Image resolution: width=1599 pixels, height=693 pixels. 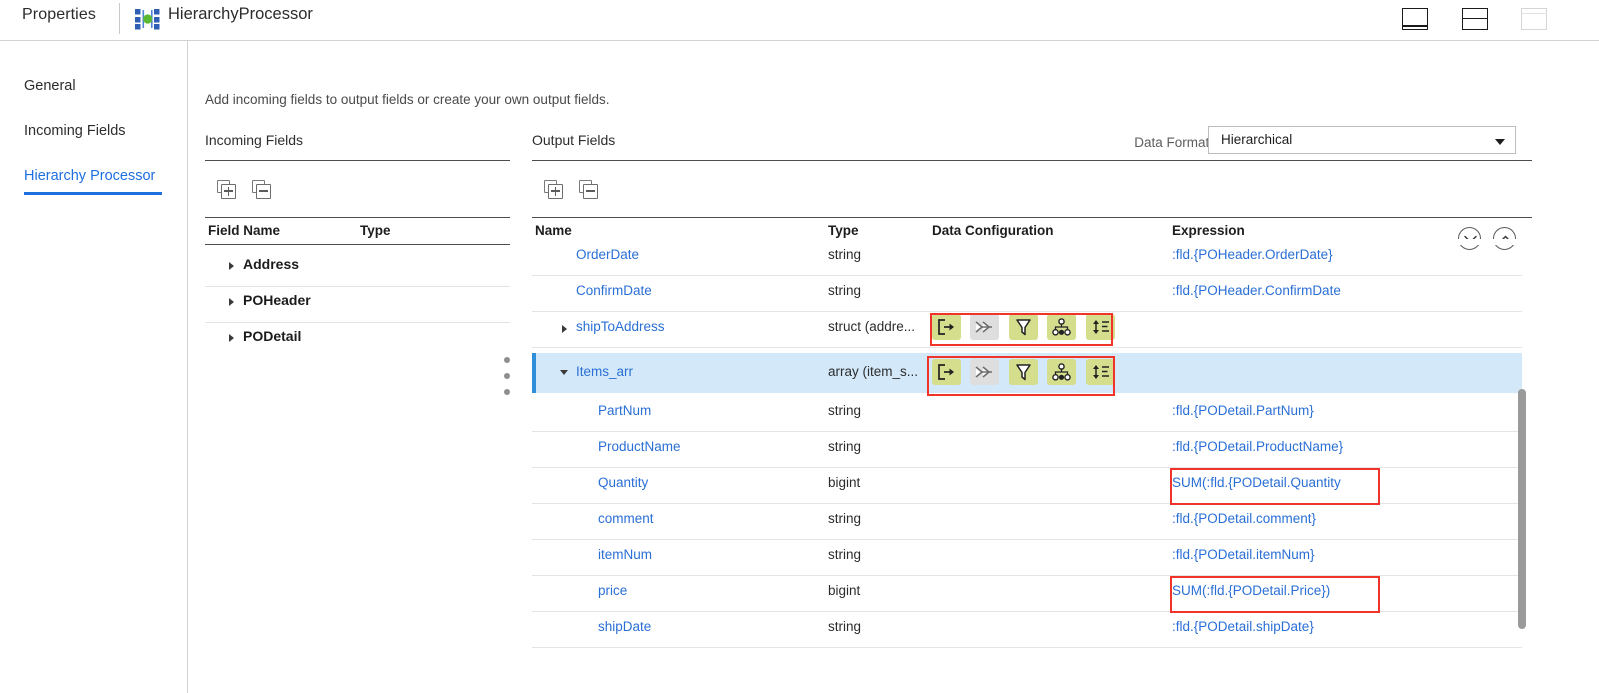 I want to click on output-row-price: price bigint SUM(:fld.{PODetail.Price}), so click(x=1027, y=593).